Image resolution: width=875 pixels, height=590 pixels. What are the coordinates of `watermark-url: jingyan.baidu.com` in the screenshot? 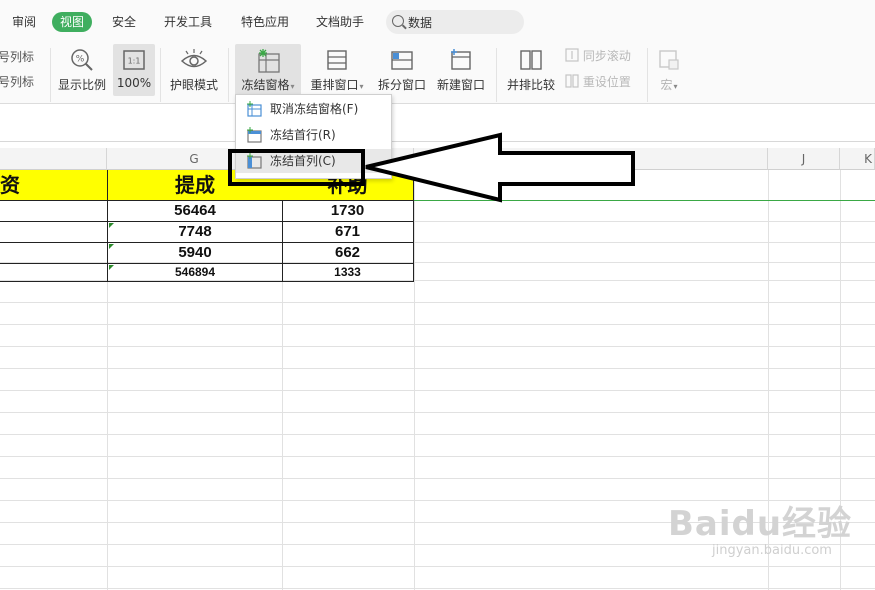 It's located at (772, 550).